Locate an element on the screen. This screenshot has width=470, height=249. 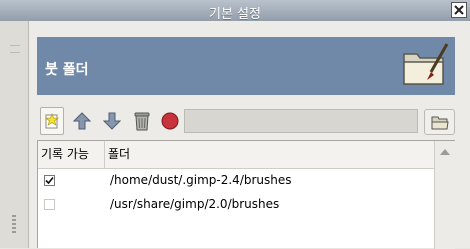
move-up-button is located at coordinates (82, 121).